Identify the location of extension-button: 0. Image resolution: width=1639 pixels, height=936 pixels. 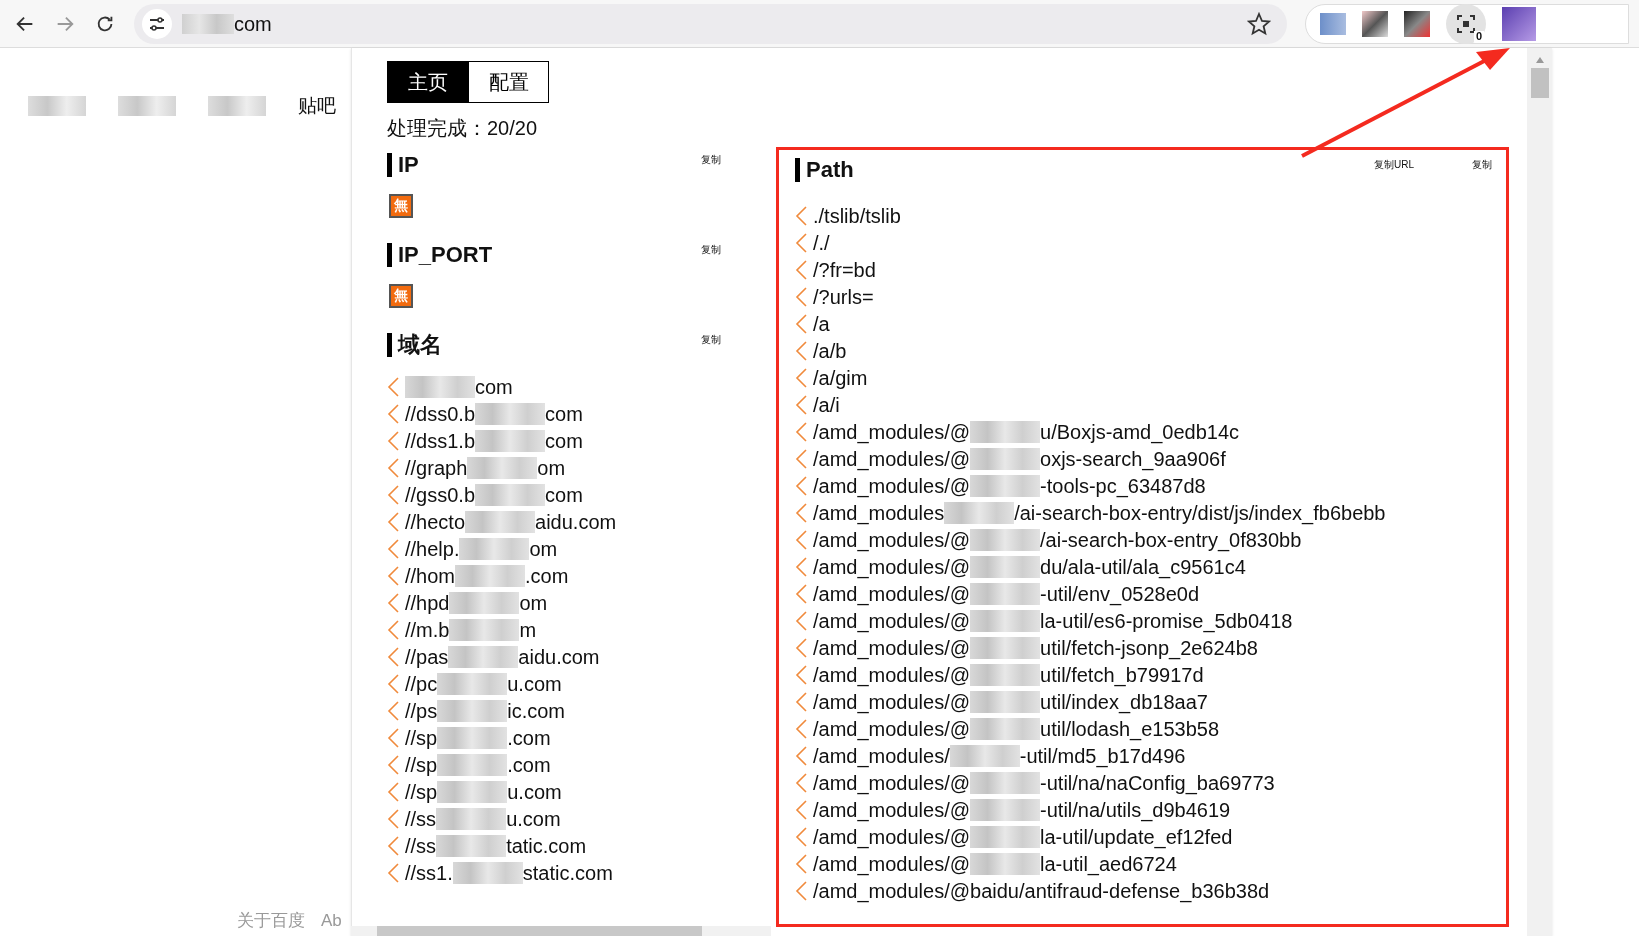
(1466, 23).